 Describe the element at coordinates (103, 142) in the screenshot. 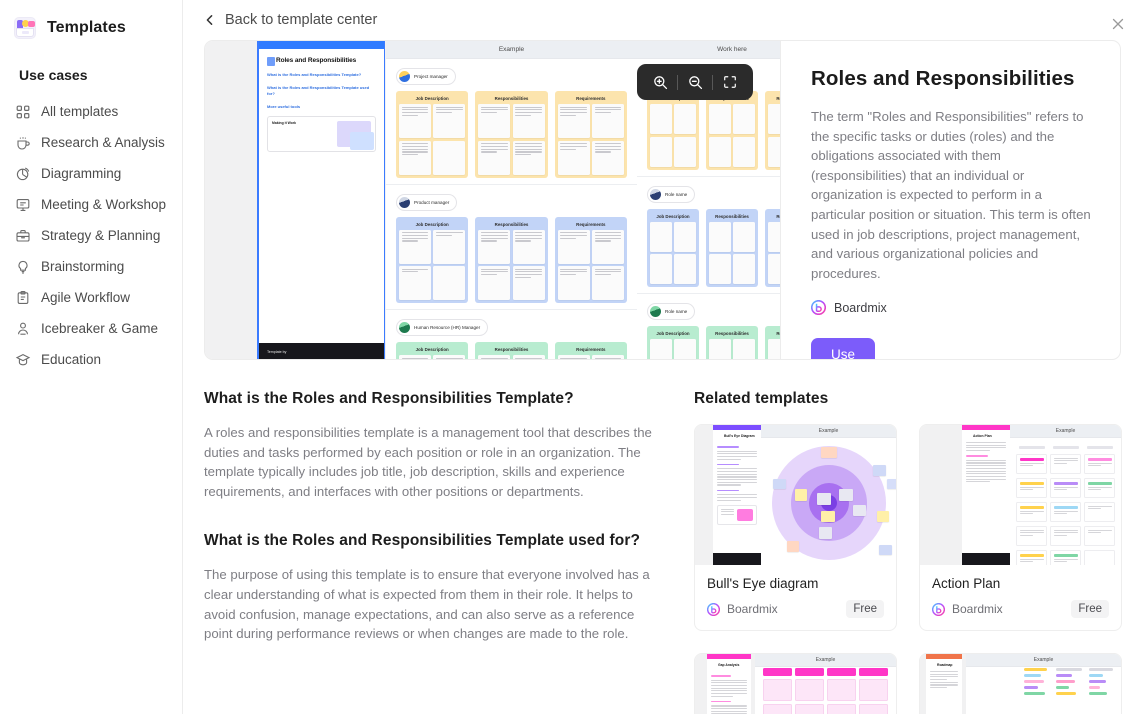

I see `sidebar-item-label: Research & Analysis` at that location.